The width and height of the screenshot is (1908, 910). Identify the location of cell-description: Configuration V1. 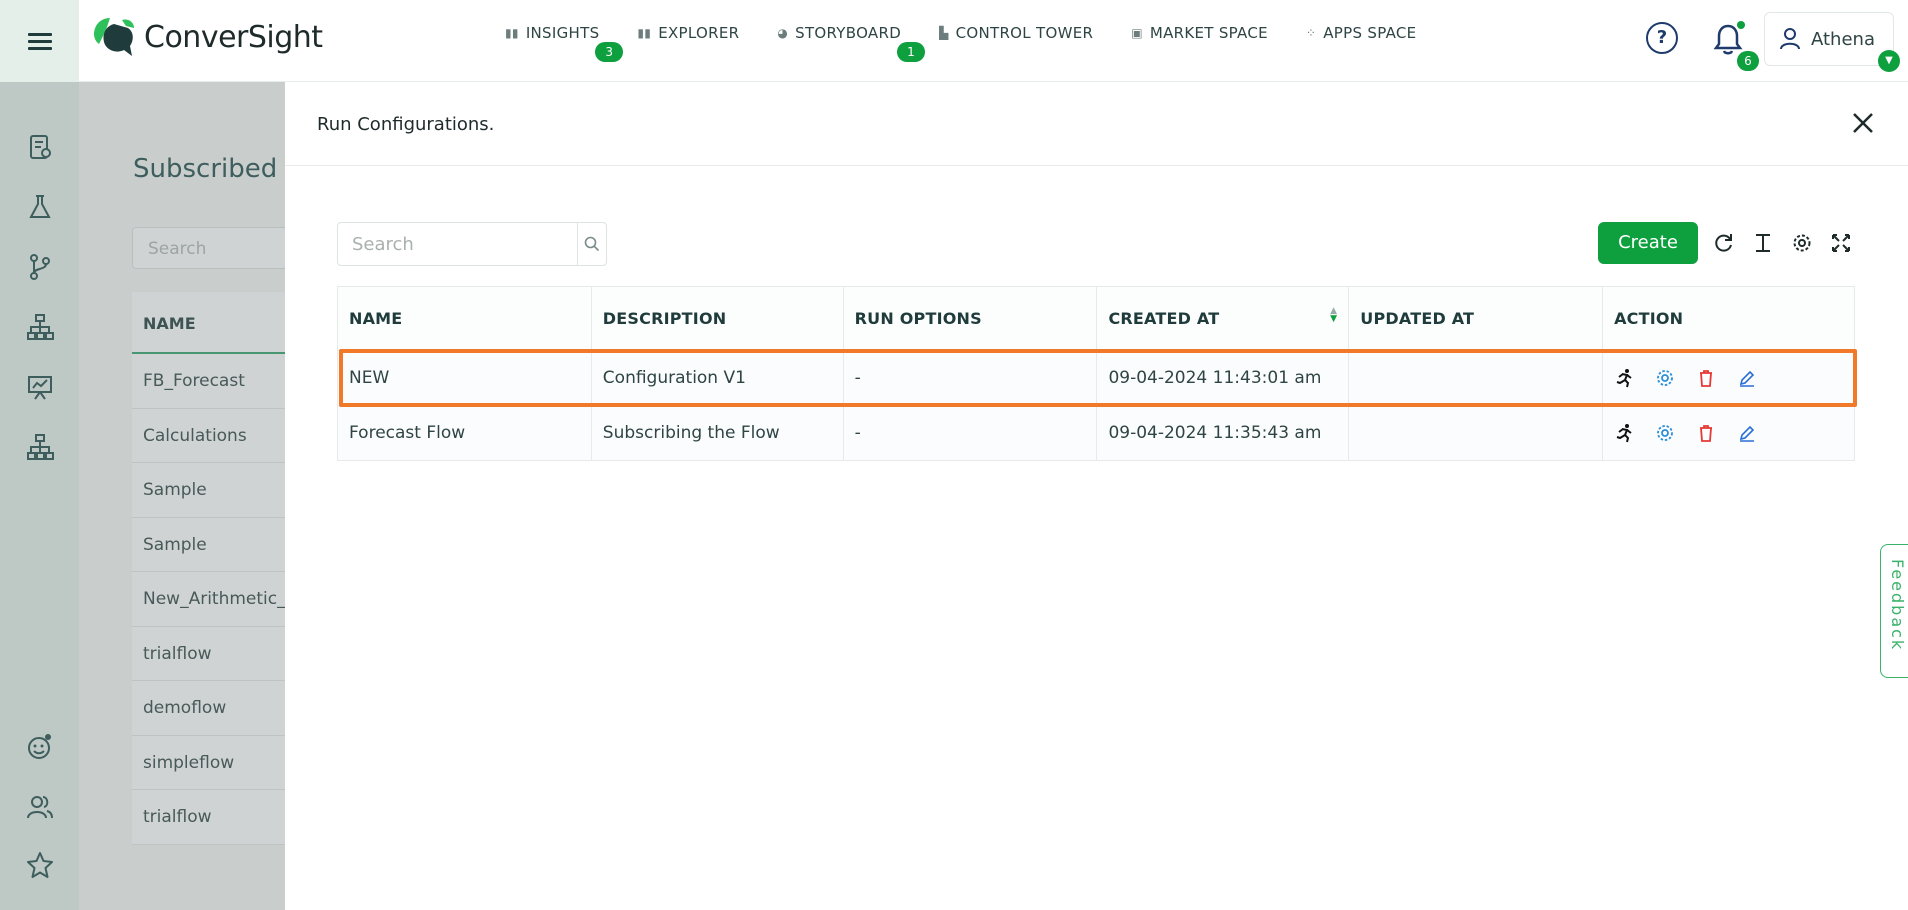
(717, 378).